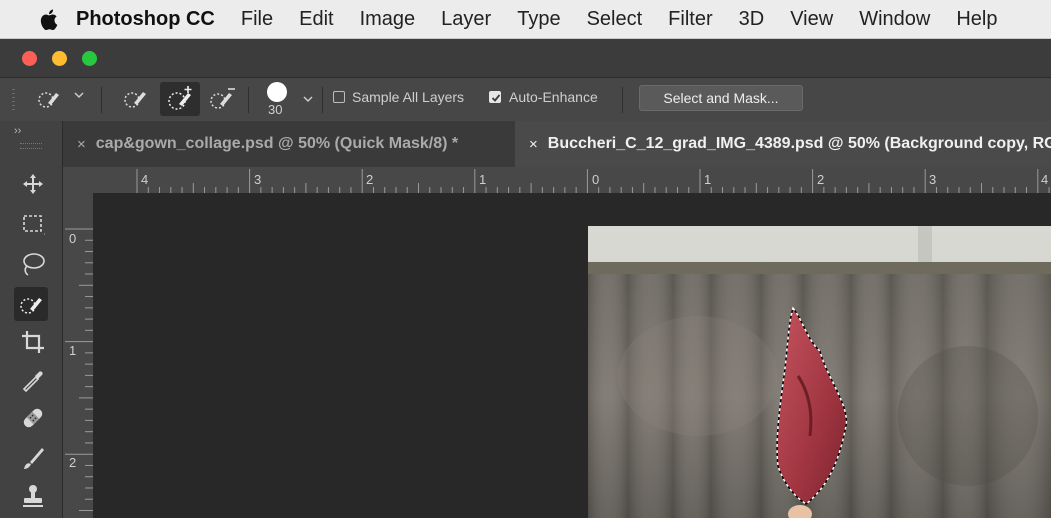  Describe the element at coordinates (525, 58) in the screenshot. I see `window-titlebar` at that location.